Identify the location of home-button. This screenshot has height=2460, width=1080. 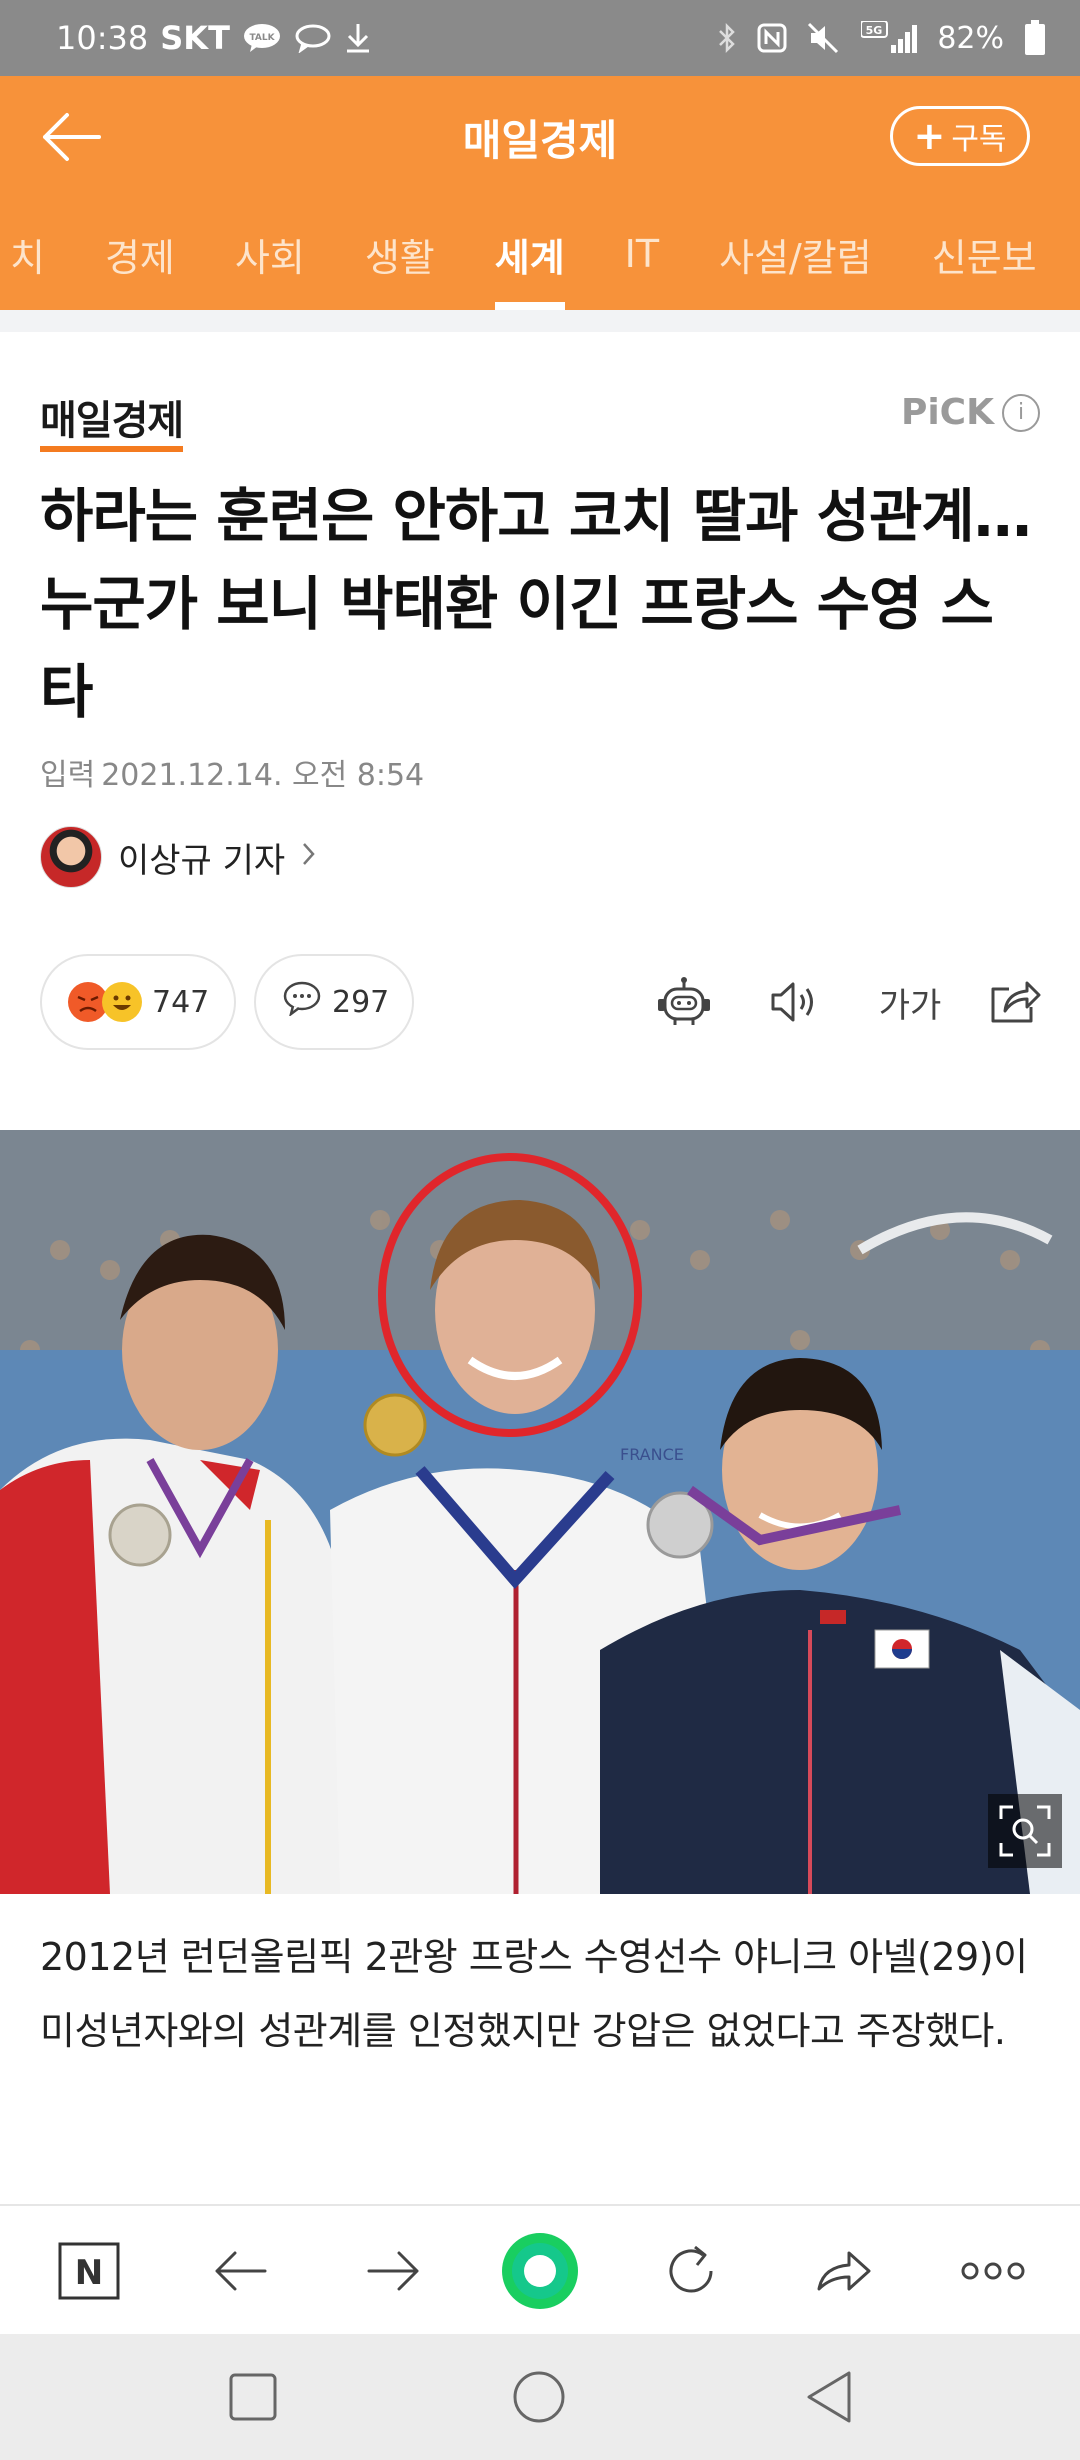
(539, 2397).